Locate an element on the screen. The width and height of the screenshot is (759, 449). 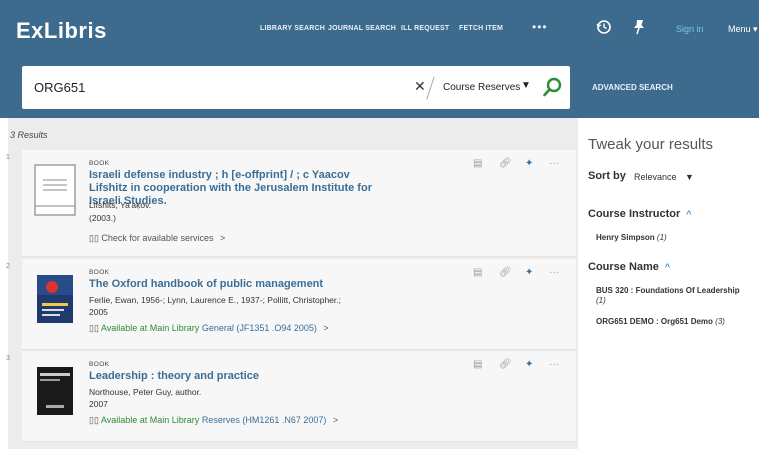
clear-search-icon: ✕ is located at coordinates (420, 86).